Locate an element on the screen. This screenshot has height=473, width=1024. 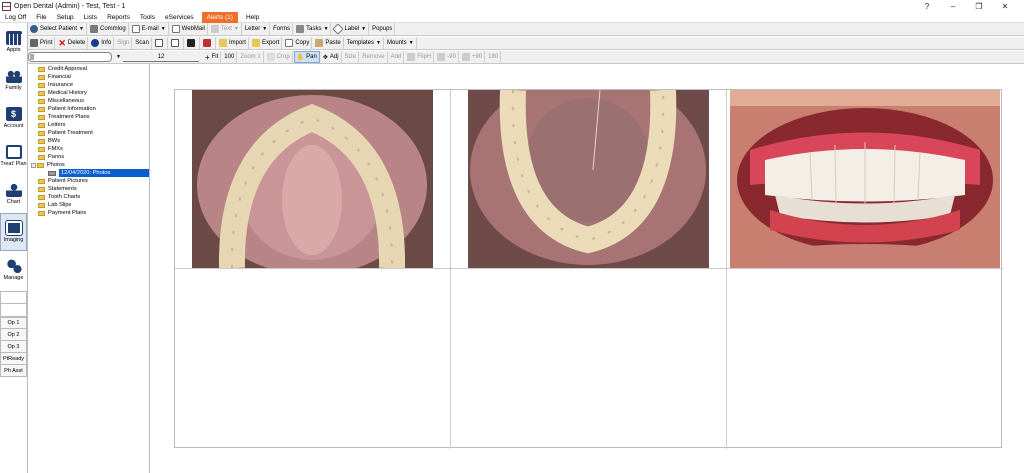
lower-occlusal-photo is located at coordinates (588, 179).